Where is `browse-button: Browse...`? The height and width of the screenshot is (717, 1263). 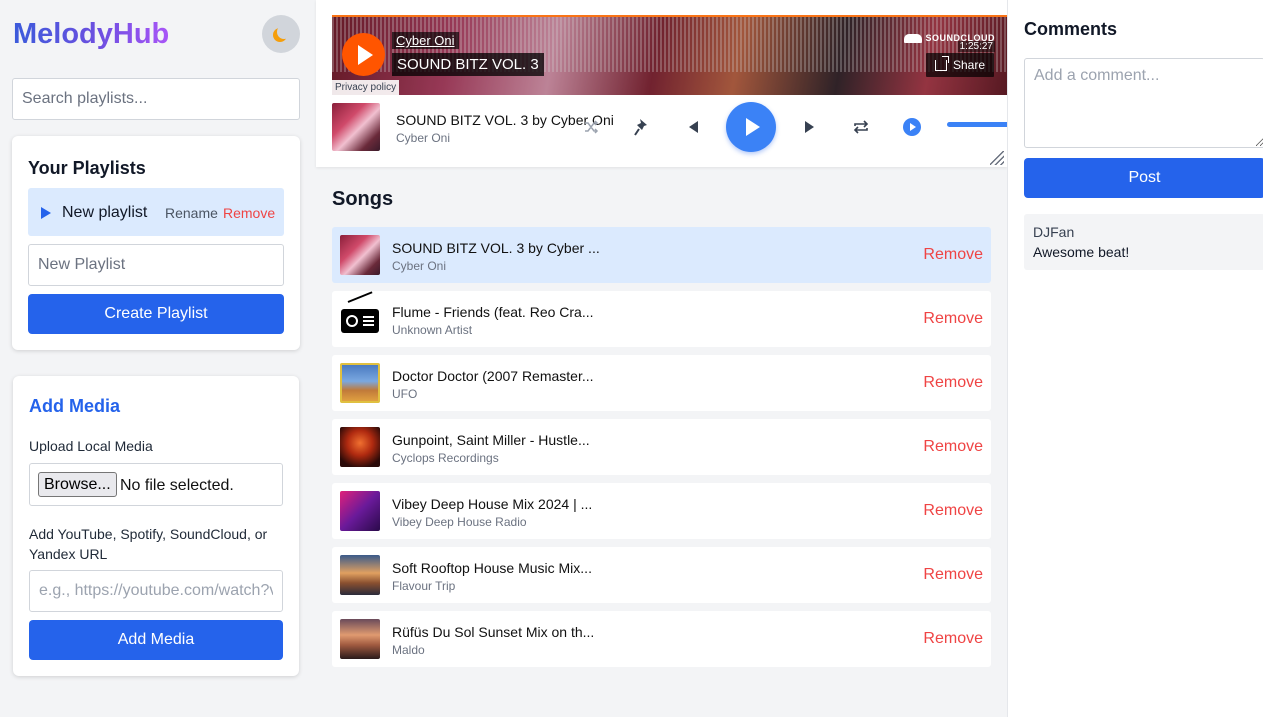
browse-button: Browse... is located at coordinates (77, 484).